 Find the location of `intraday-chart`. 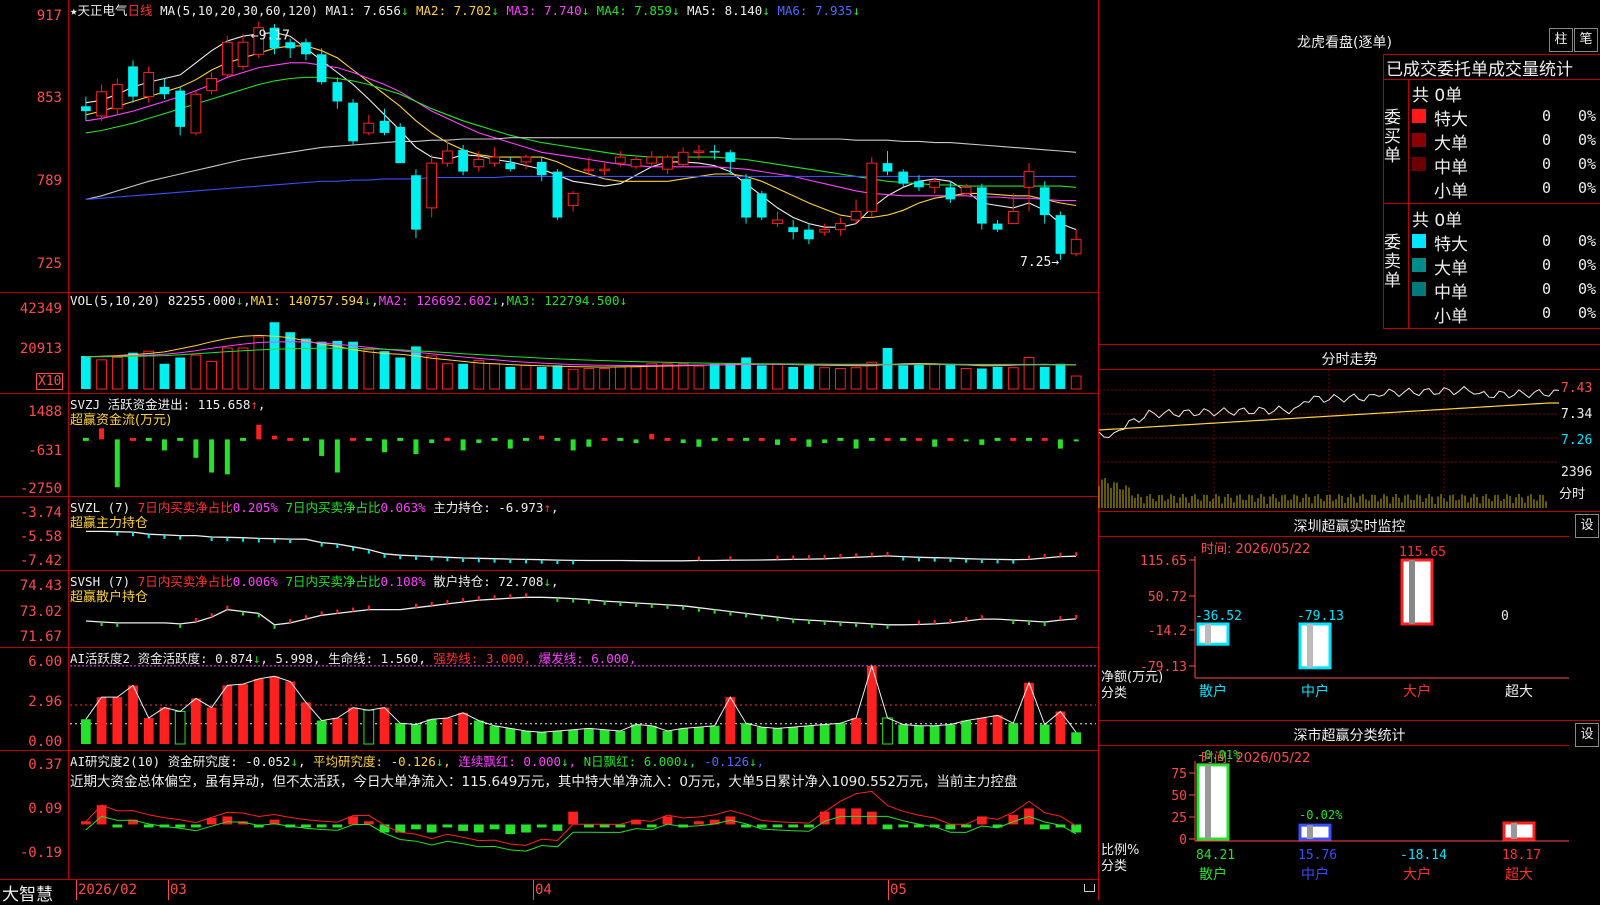

intraday-chart is located at coordinates (1329, 439).